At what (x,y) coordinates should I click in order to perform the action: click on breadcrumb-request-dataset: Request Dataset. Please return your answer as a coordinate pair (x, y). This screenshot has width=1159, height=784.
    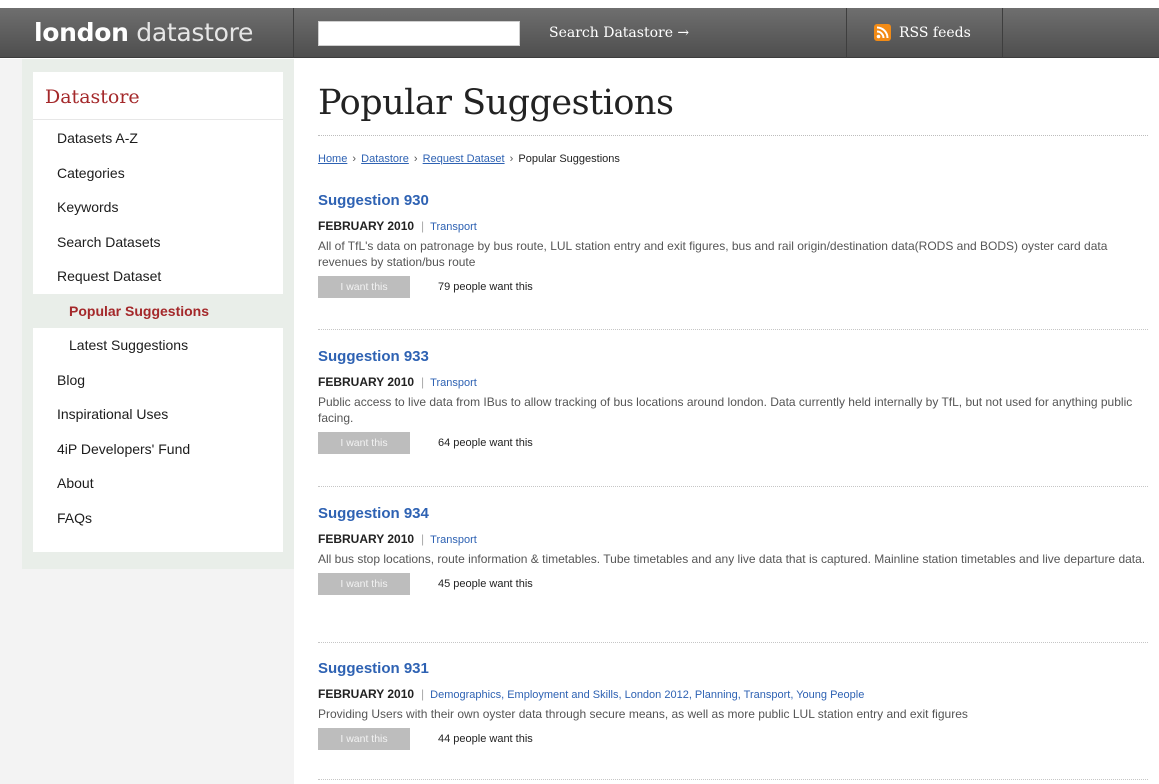
    Looking at the image, I should click on (464, 159).